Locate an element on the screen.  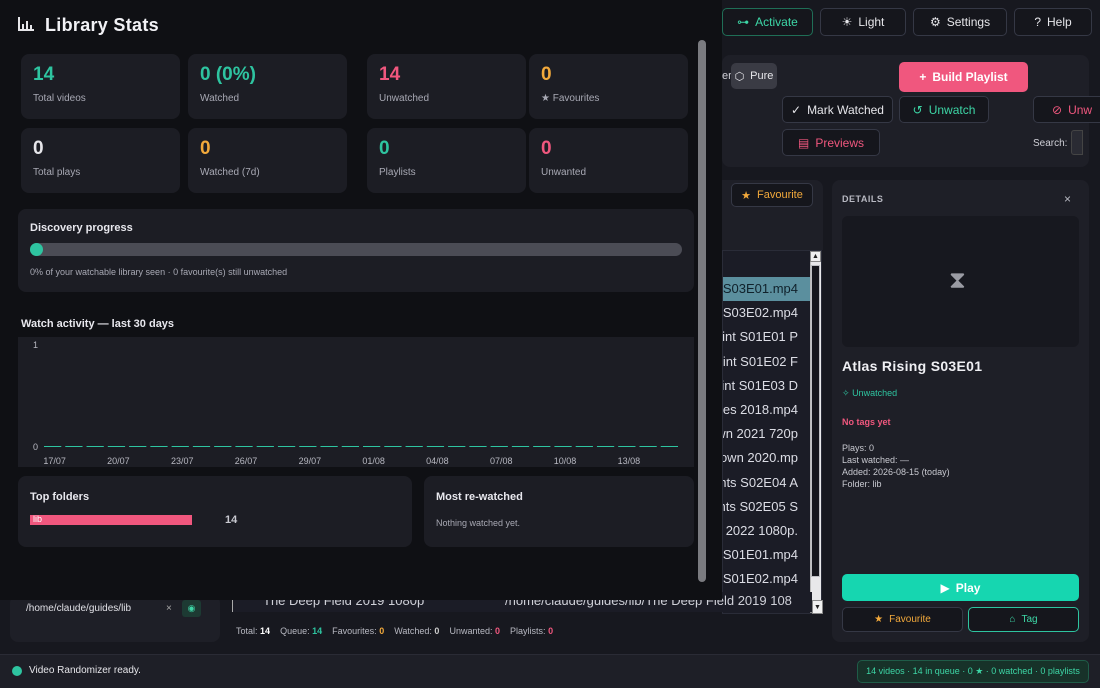
stat-card: 0 Watched (7d) is located at coordinates (267, 160).